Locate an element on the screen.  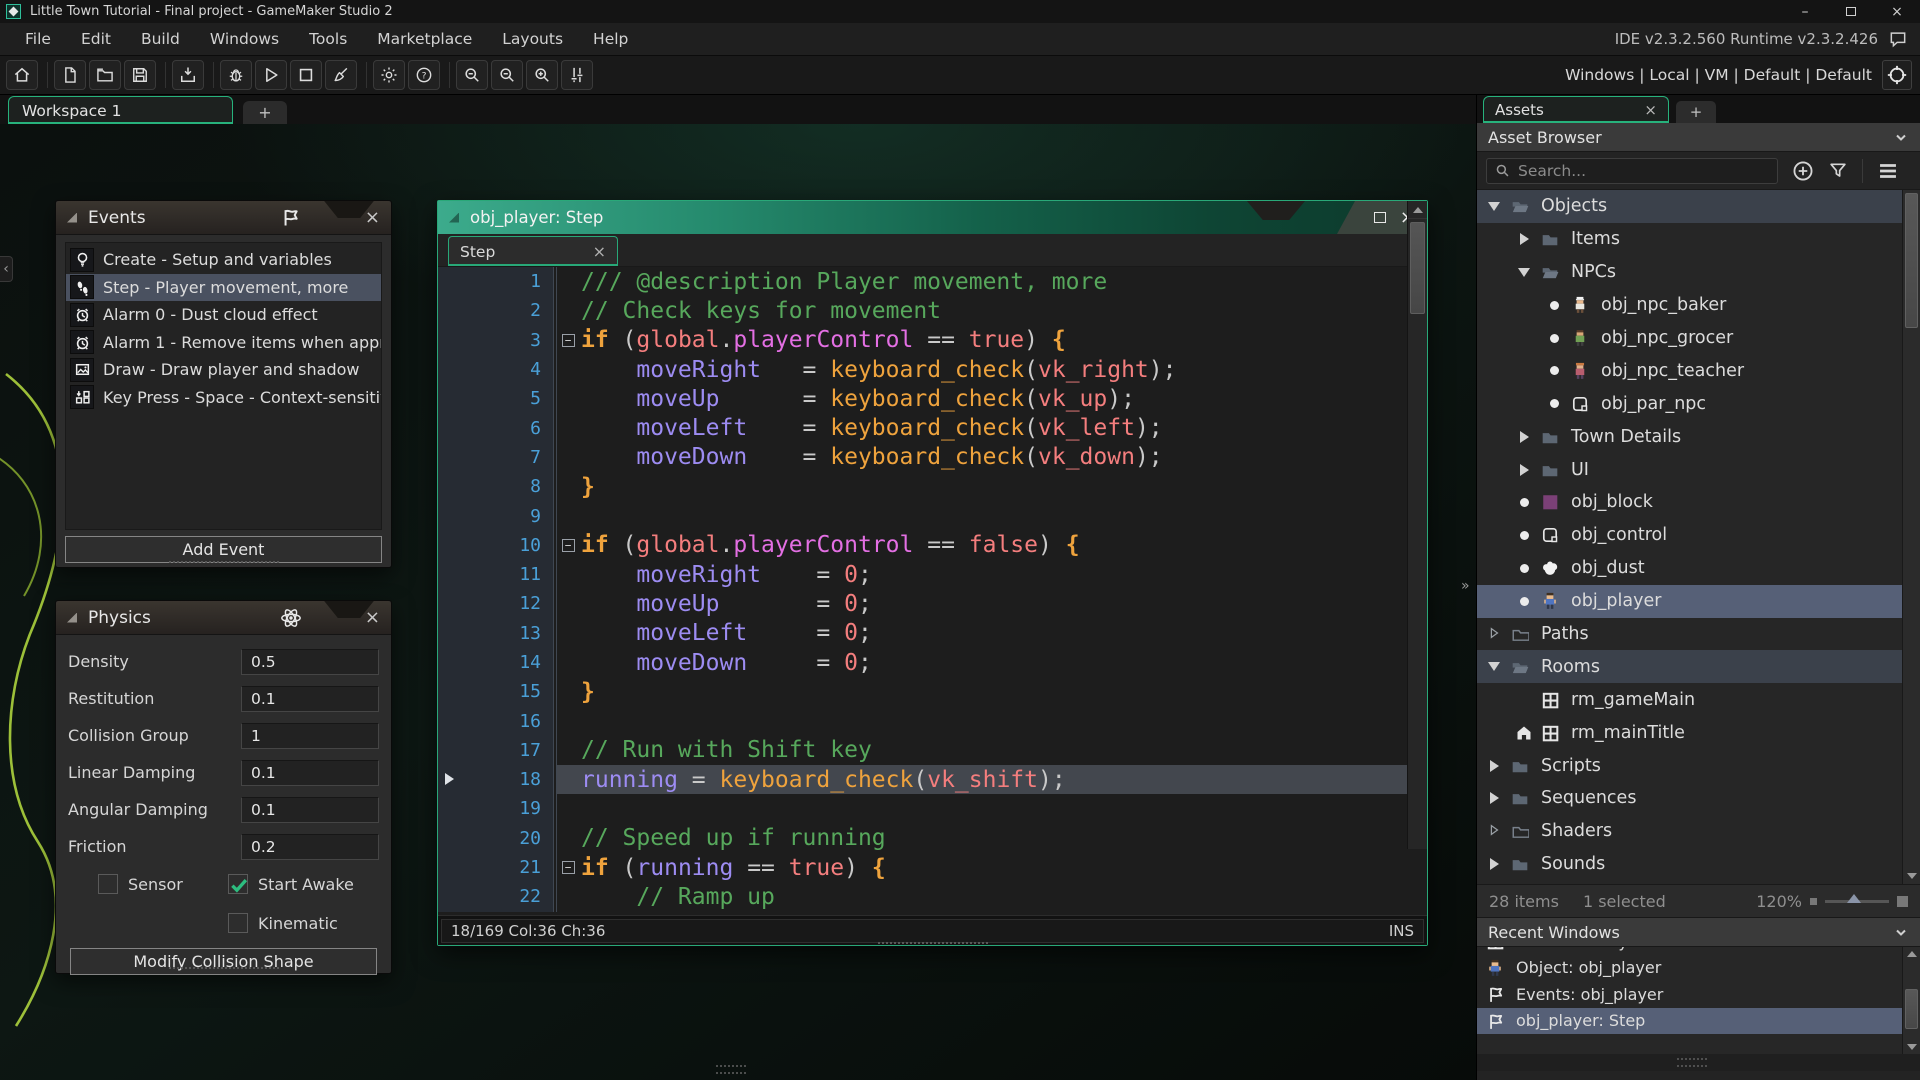
code-line-content: moveUp = 0; is located at coordinates (991, 604).